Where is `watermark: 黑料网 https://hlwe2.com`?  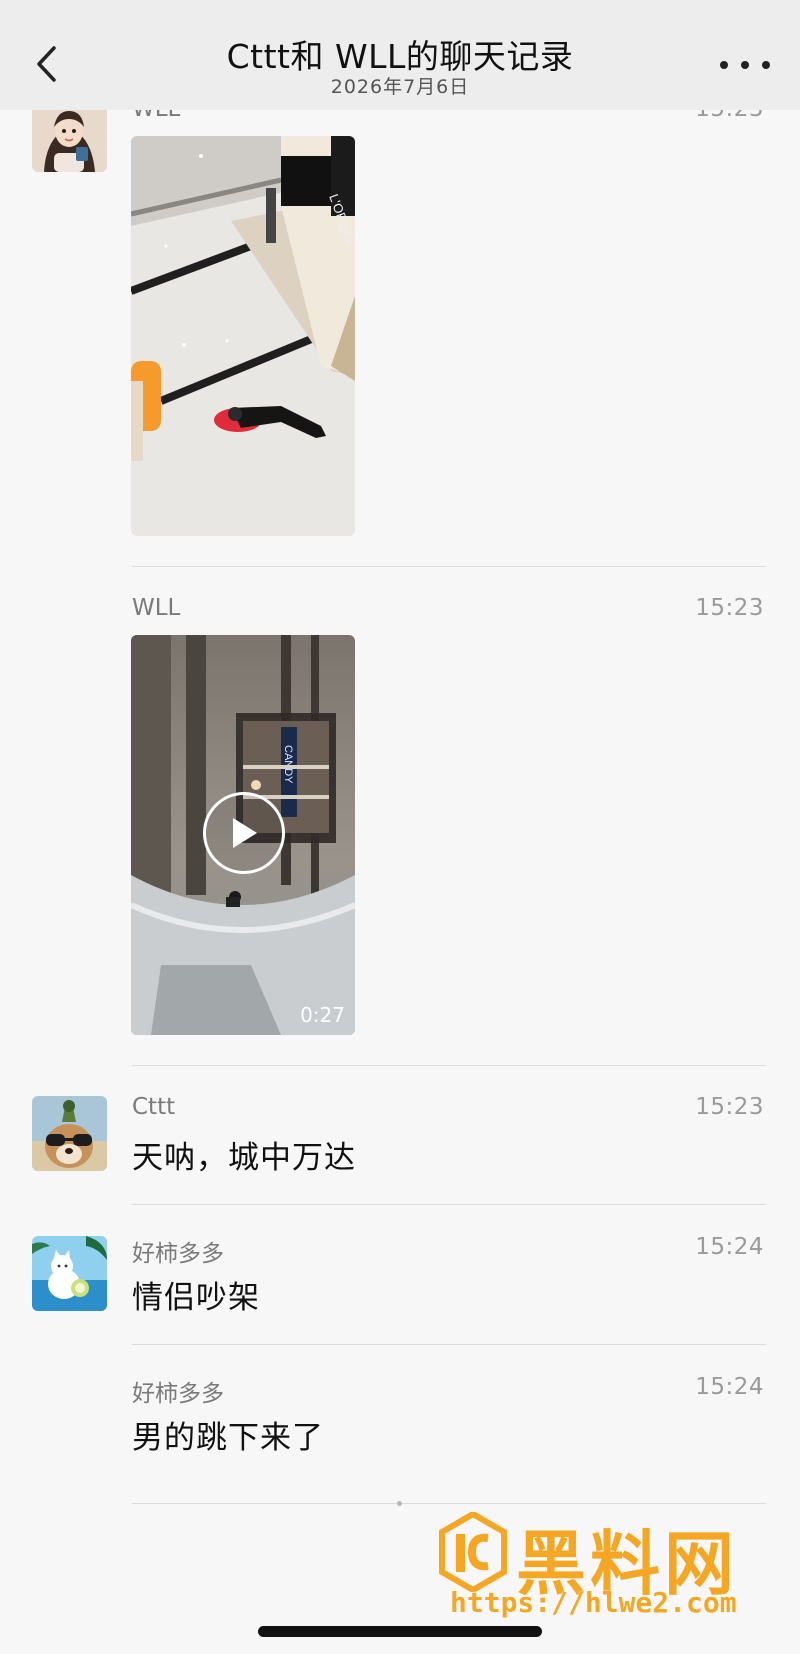
watermark: 黑料网 https://hlwe2.com is located at coordinates (603, 1567).